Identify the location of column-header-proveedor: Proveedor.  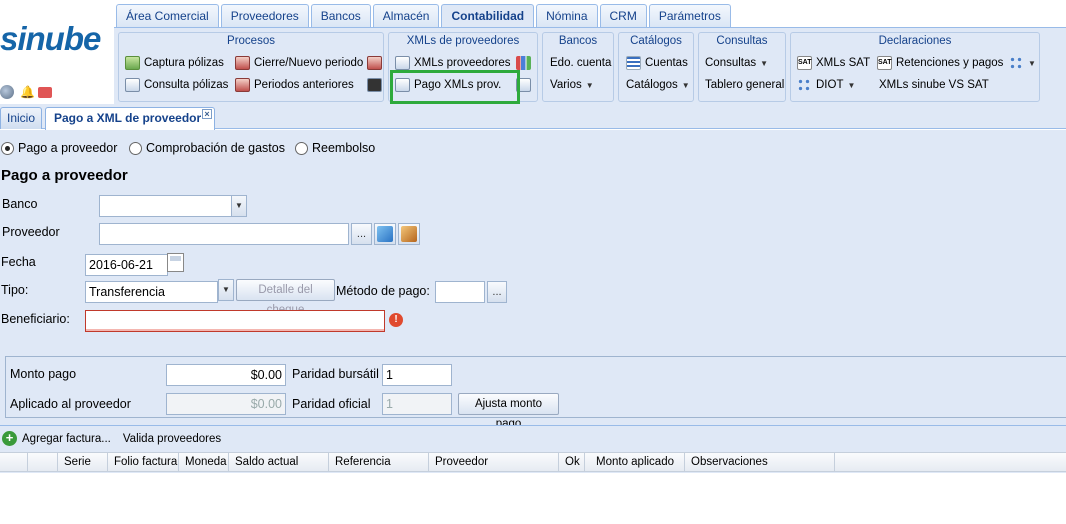
(494, 462).